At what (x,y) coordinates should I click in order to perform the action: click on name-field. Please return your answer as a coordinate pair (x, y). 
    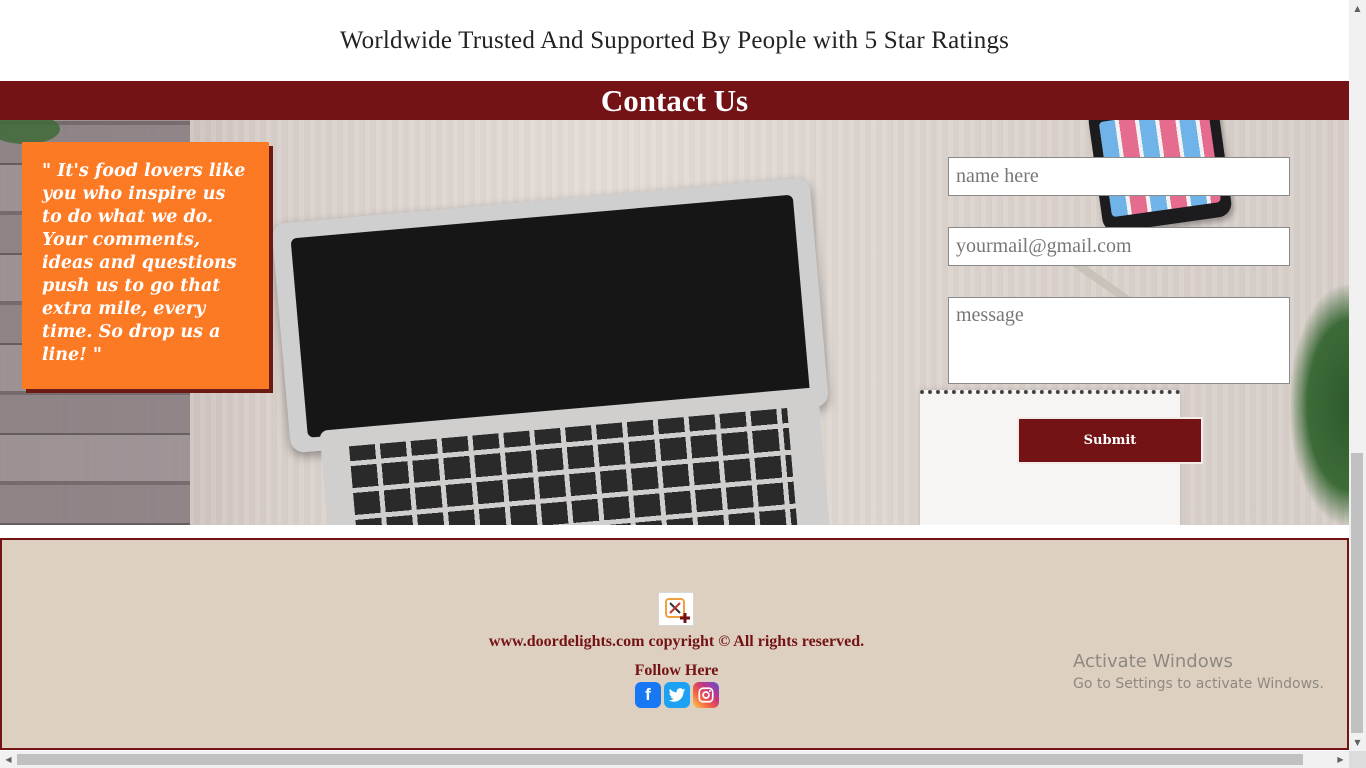
    Looking at the image, I should click on (1119, 176).